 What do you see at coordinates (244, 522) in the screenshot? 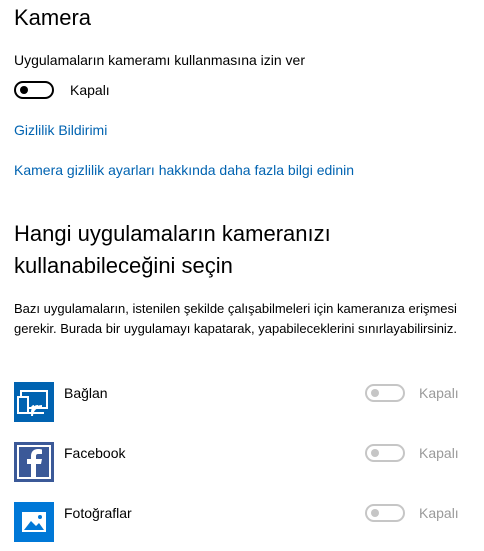
I see `app-row-photos: Fotoğraflar Kapalı` at bounding box center [244, 522].